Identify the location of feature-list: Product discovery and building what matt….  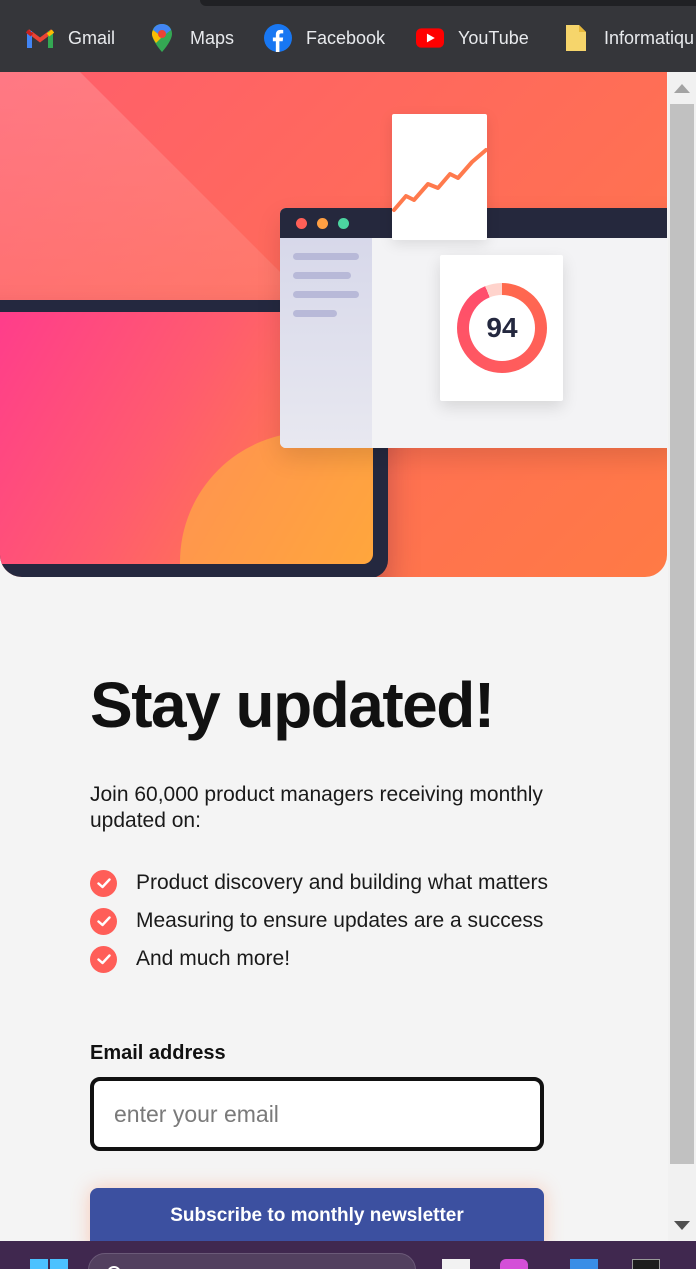
(319, 921).